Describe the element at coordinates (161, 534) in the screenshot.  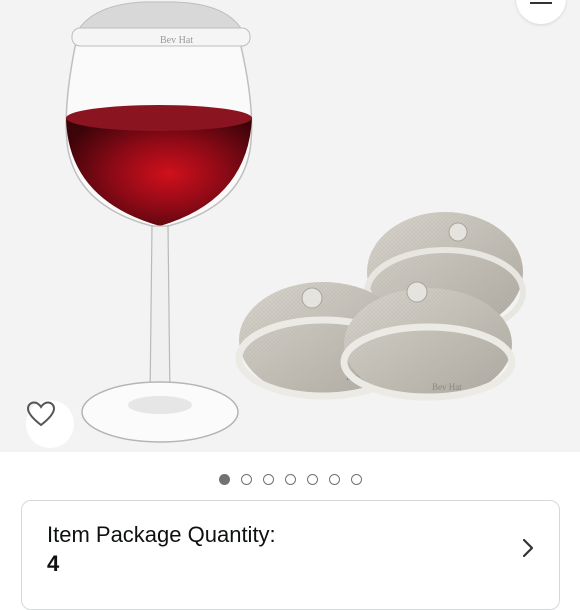
I see `quantity-label: Item Package Quantity:` at that location.